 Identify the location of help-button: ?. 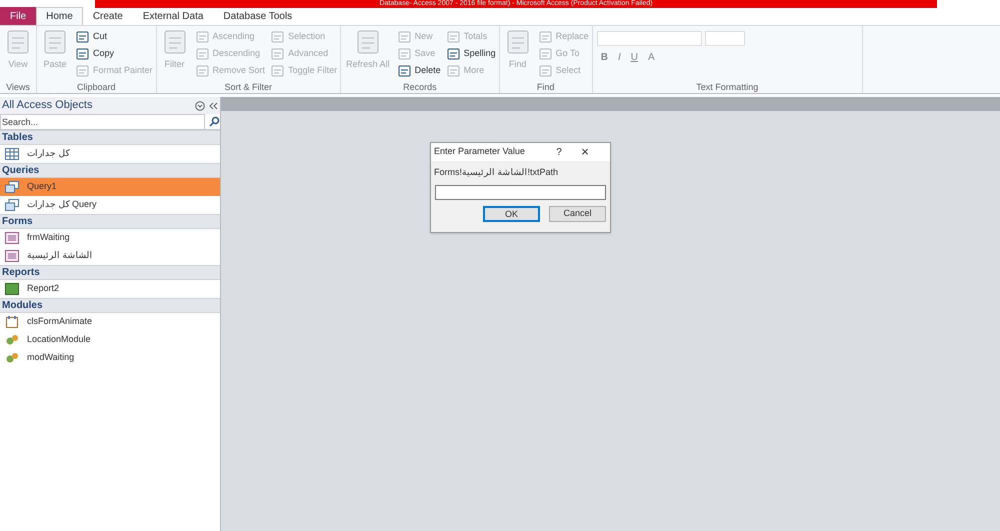
(559, 152).